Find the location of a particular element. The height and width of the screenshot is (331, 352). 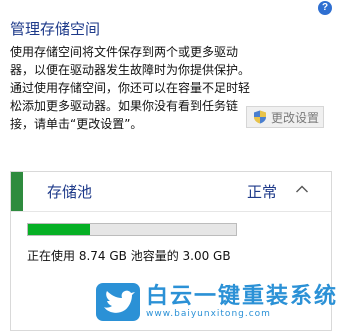

watermark-title: 白云一键重装系统 is located at coordinates (242, 296).